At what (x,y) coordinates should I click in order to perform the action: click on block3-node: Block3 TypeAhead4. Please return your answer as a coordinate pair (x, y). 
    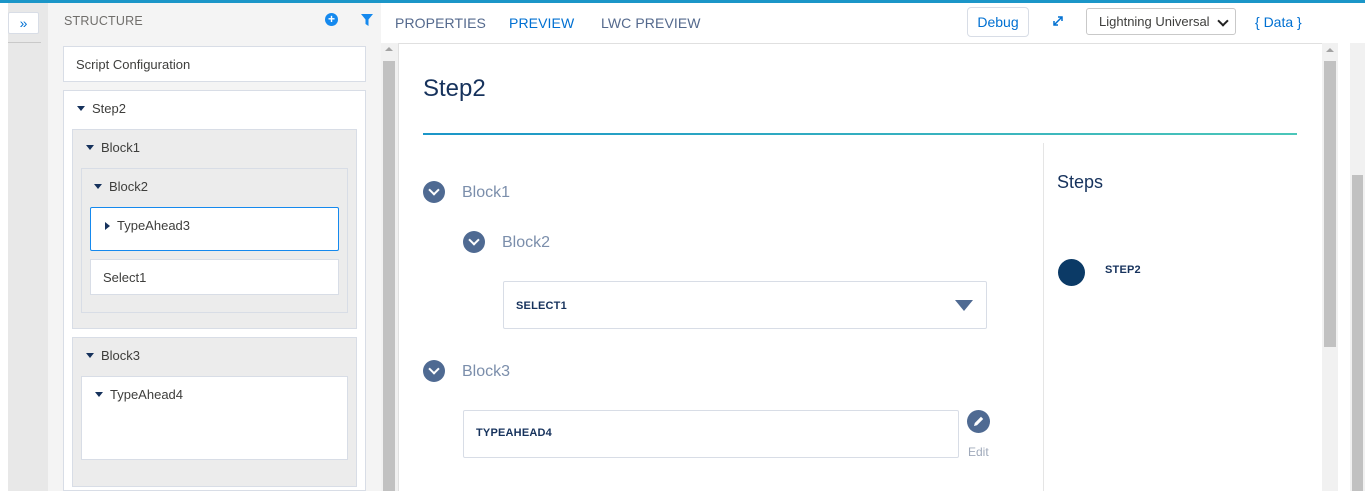
    Looking at the image, I should click on (214, 412).